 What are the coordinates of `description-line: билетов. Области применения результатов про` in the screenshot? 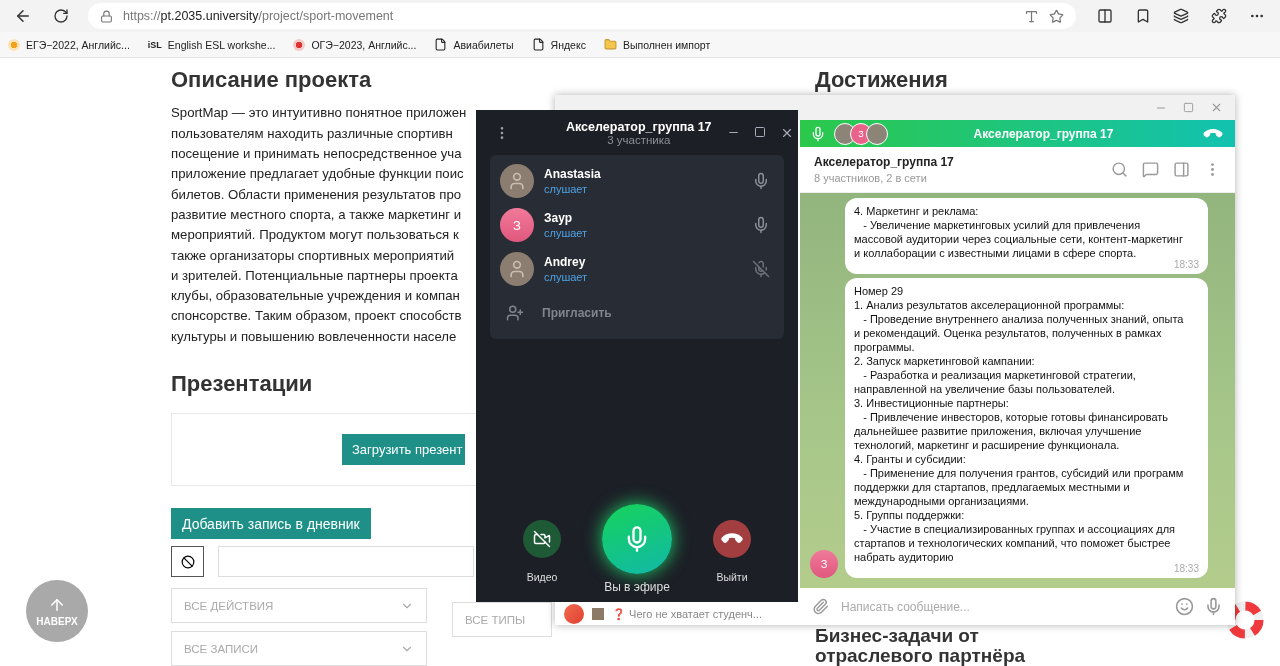 It's located at (316, 194).